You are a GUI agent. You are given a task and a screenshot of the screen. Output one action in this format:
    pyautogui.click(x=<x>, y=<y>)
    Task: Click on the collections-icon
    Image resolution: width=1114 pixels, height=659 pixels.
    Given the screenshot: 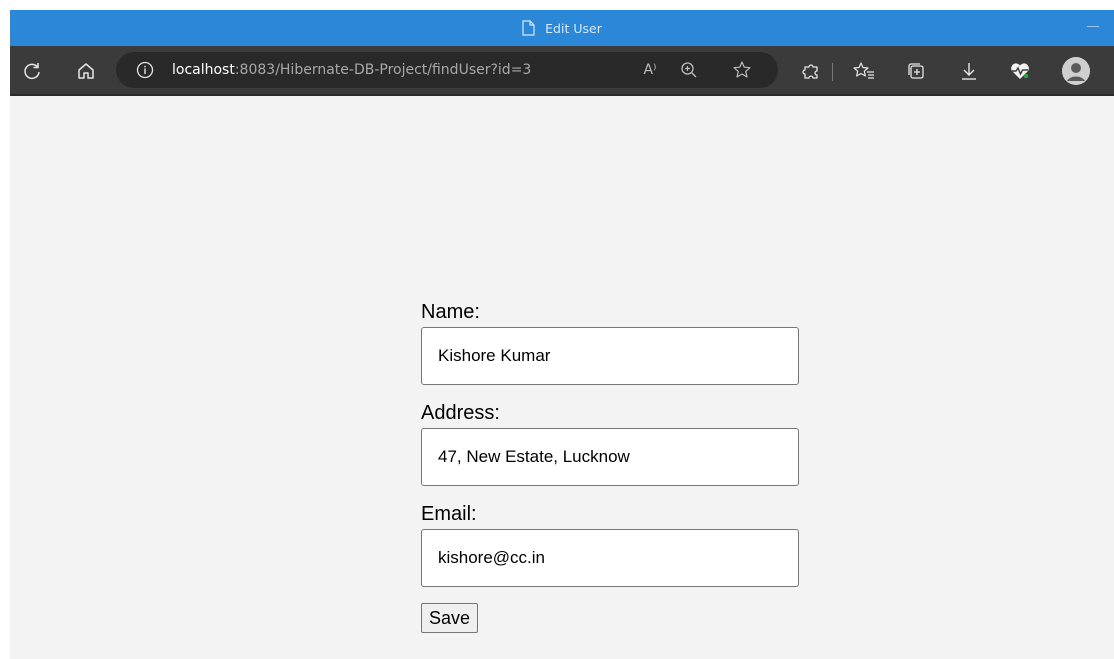 What is the action you would take?
    pyautogui.click(x=916, y=71)
    